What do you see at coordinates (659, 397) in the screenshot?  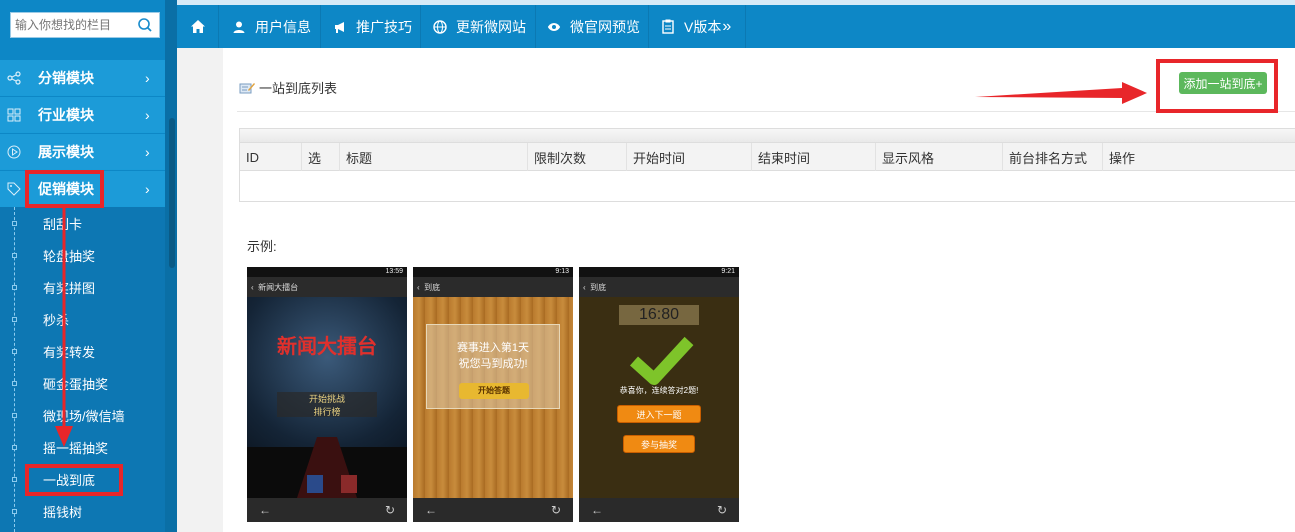 I see `phone-screen: 16:80 恭喜你，连续答对2题! 进入下一题 参与抽奖` at bounding box center [659, 397].